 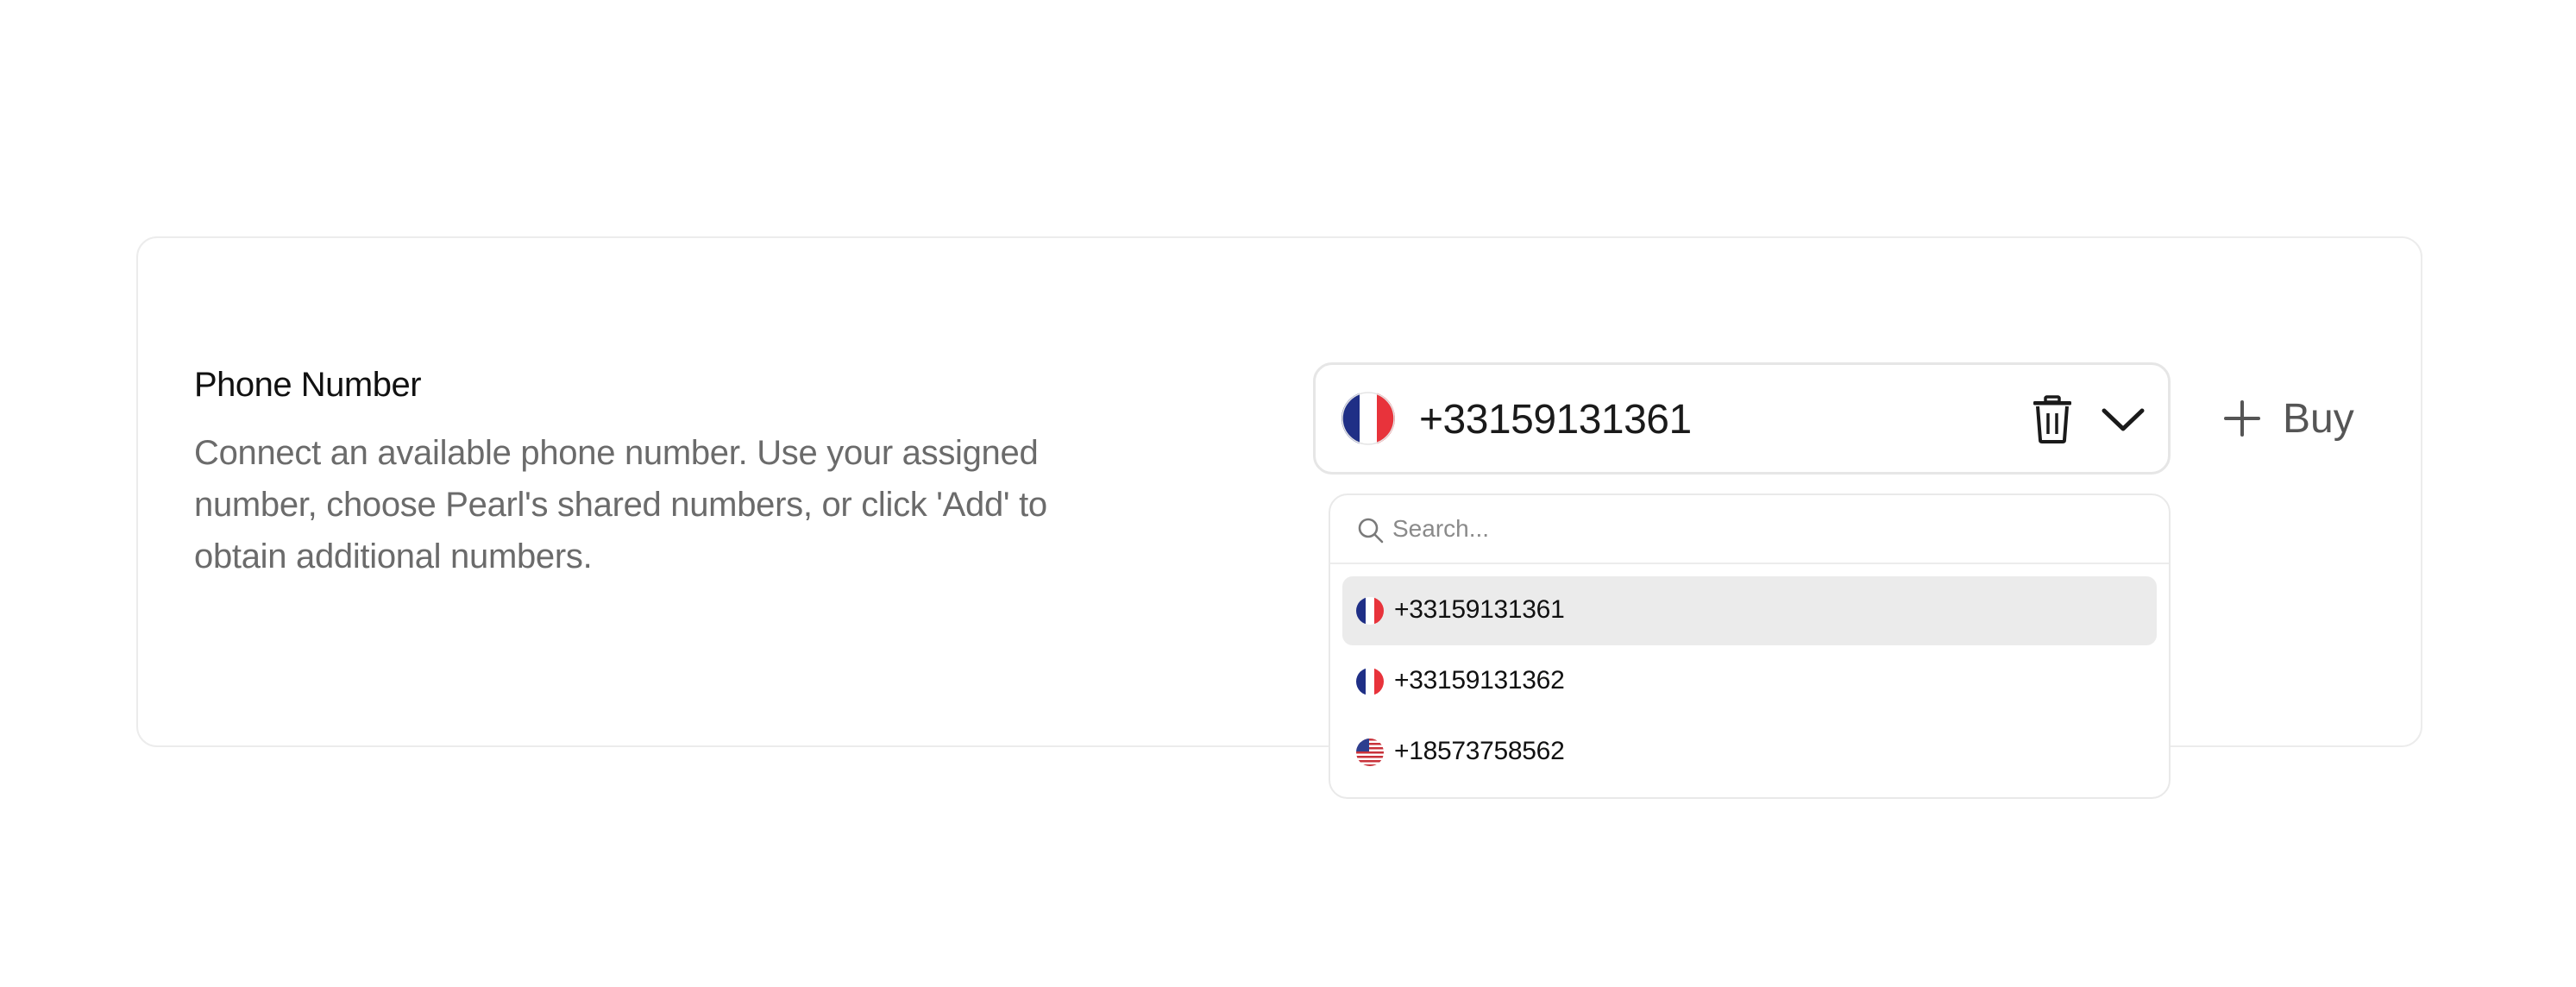 I want to click on dropdown-option-label: +33159131362, so click(x=1479, y=681).